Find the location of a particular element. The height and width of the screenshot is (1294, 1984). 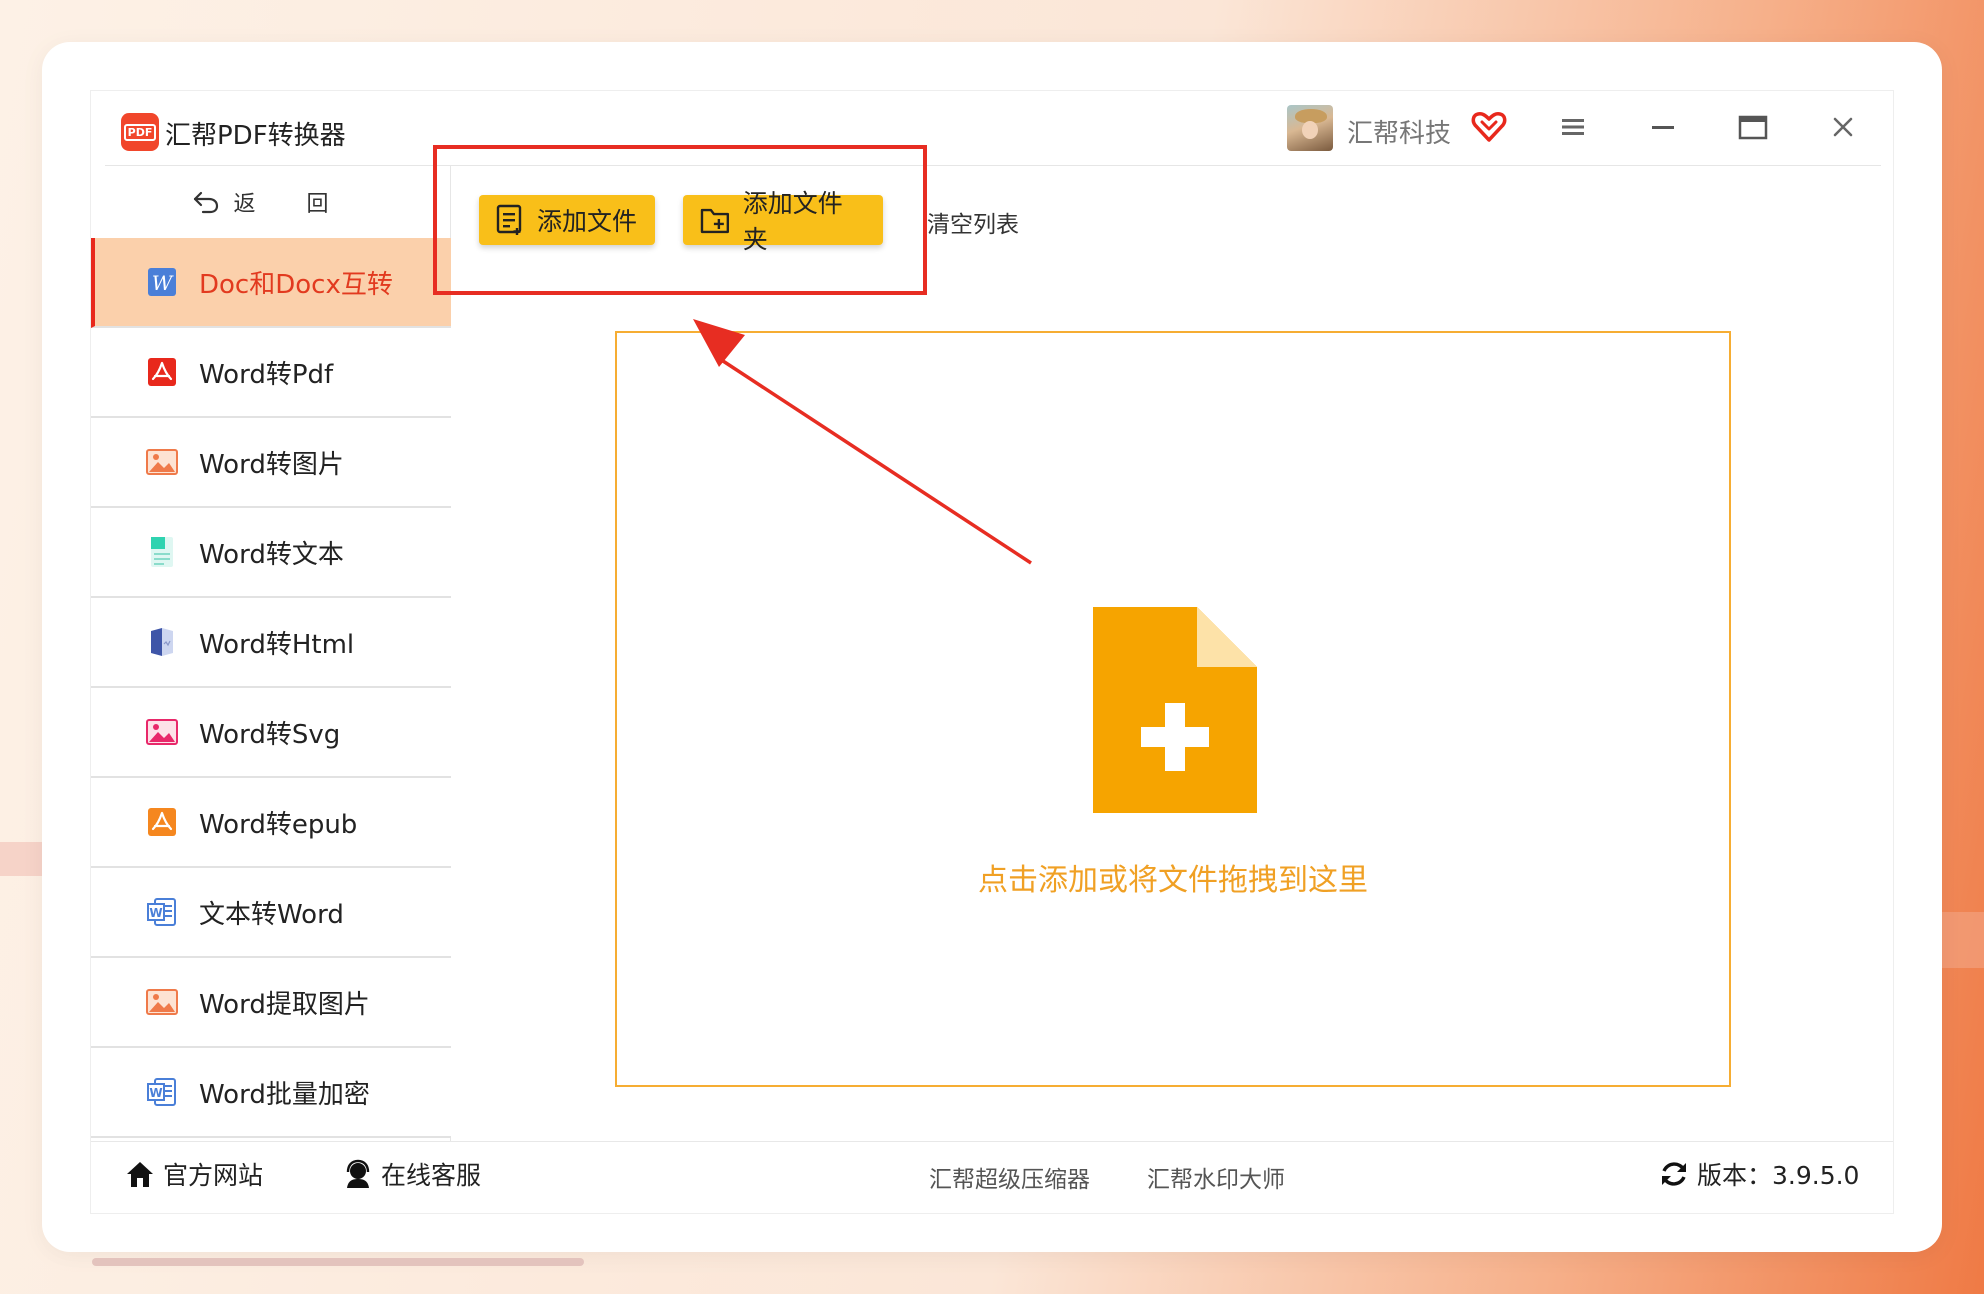

sidebar-item-word-svg: Word转Svg is located at coordinates (271, 733).